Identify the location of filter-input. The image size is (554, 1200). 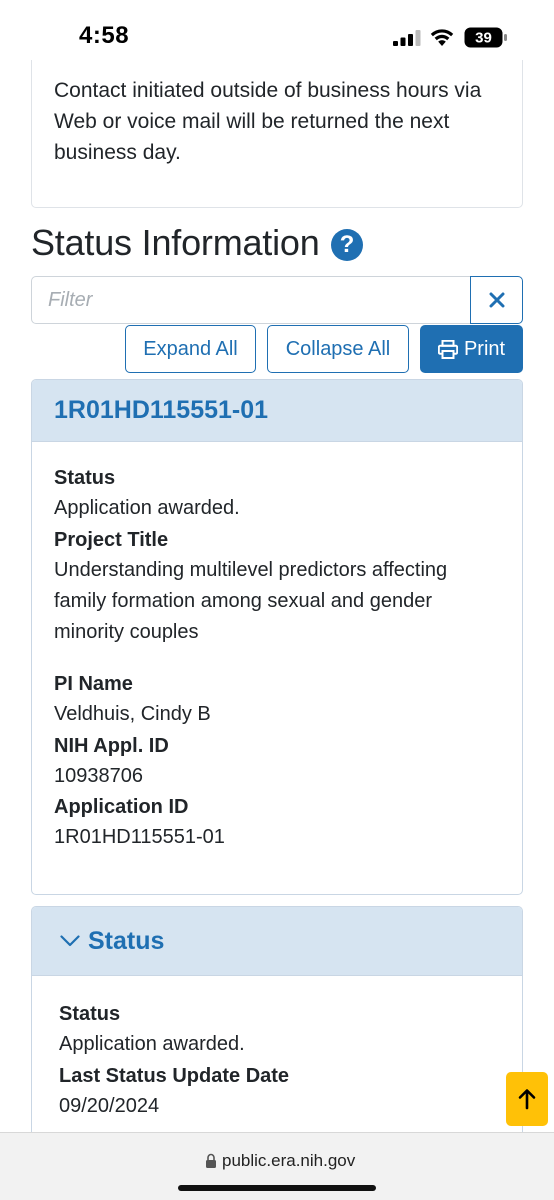
(251, 300).